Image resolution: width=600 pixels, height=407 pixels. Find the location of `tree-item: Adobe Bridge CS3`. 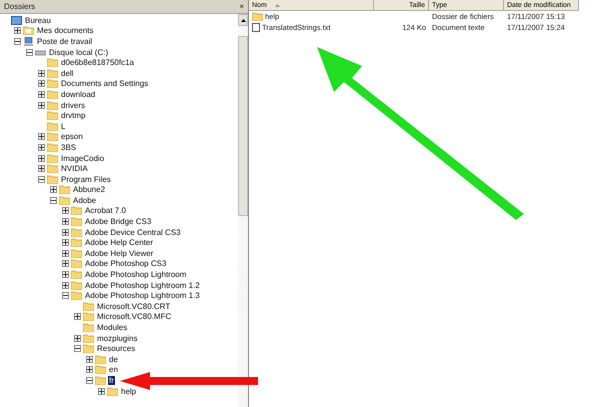

tree-item: Adobe Bridge CS3 is located at coordinates (118, 221).